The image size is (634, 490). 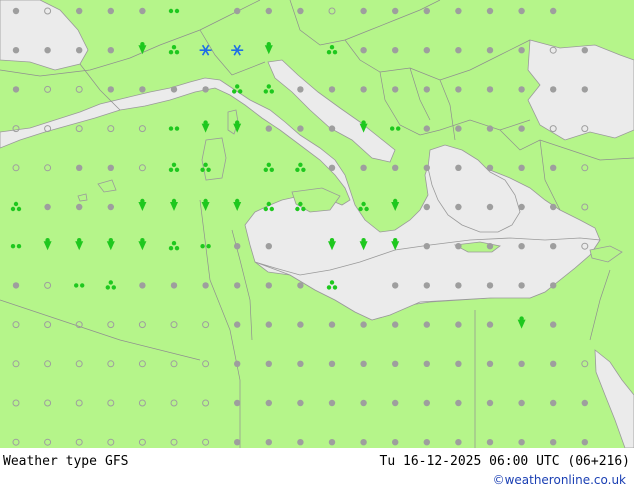 I want to click on sea-black, so click(x=580, y=90).